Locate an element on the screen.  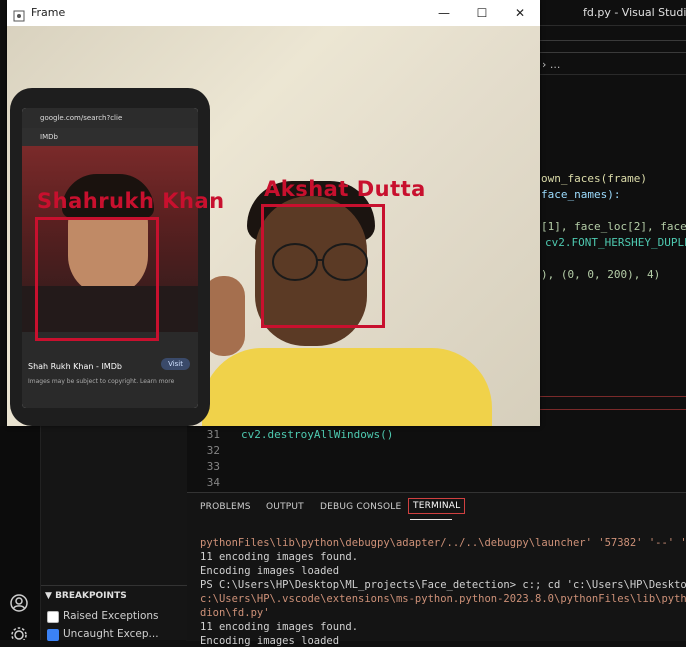
code-line-3: [1], face_loc[2], face_ is located at coordinates (613, 226).